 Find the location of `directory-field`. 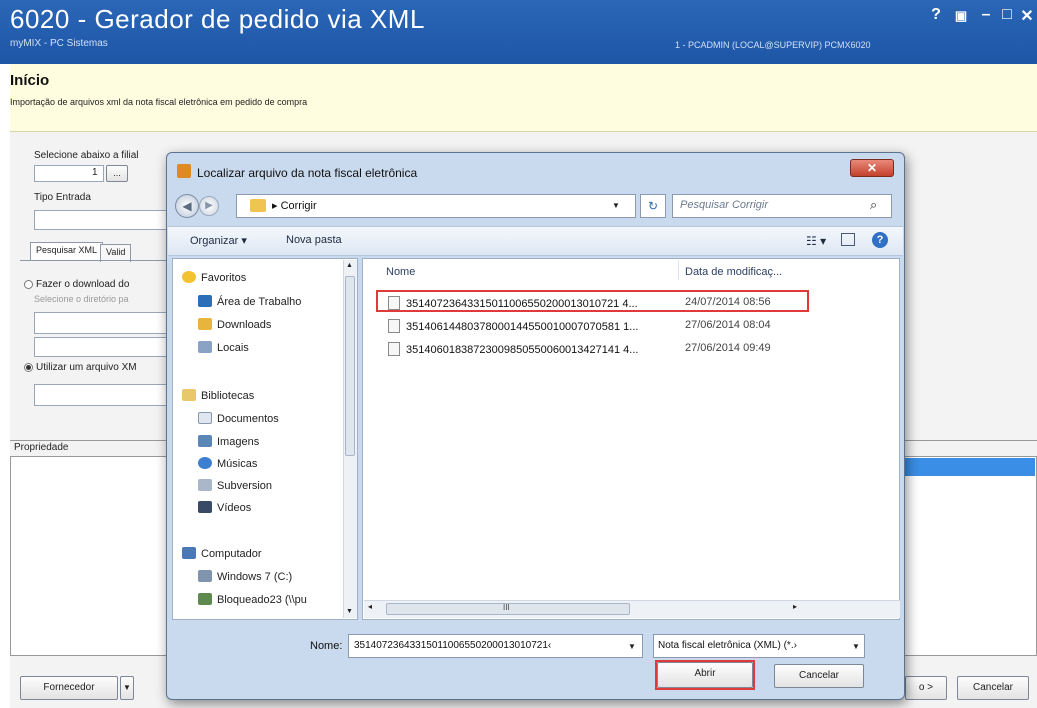

directory-field is located at coordinates (101, 323).